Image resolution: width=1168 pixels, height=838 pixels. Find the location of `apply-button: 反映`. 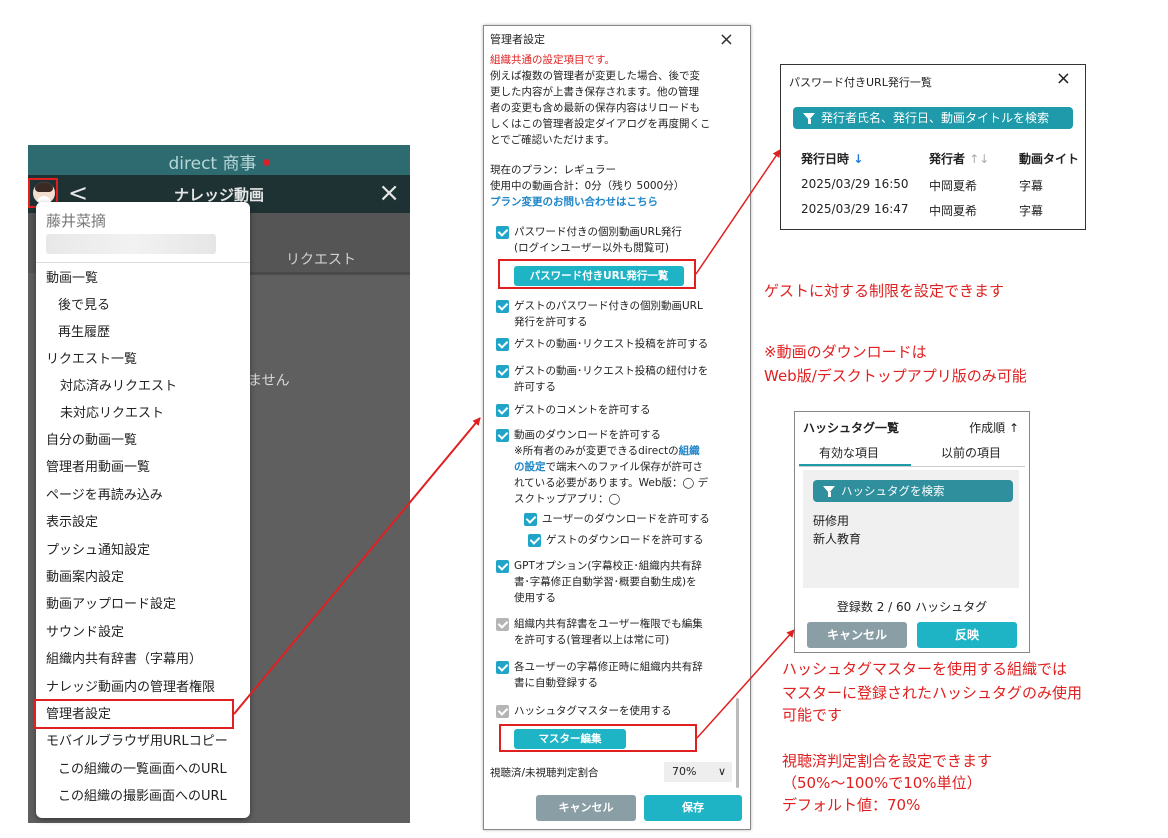

apply-button: 反映 is located at coordinates (967, 635).